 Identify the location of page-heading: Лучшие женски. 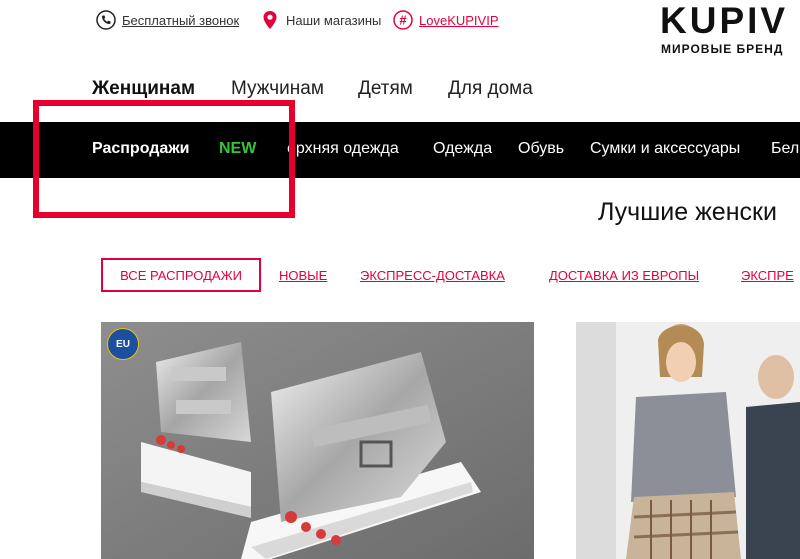
(687, 212).